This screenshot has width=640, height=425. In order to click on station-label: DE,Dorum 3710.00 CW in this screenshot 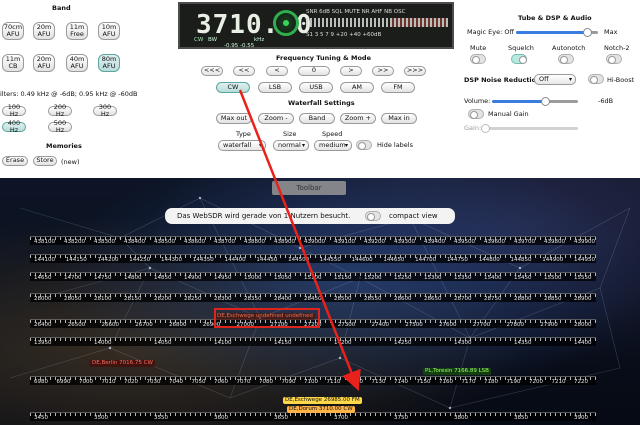, I will do `click(321, 409)`.